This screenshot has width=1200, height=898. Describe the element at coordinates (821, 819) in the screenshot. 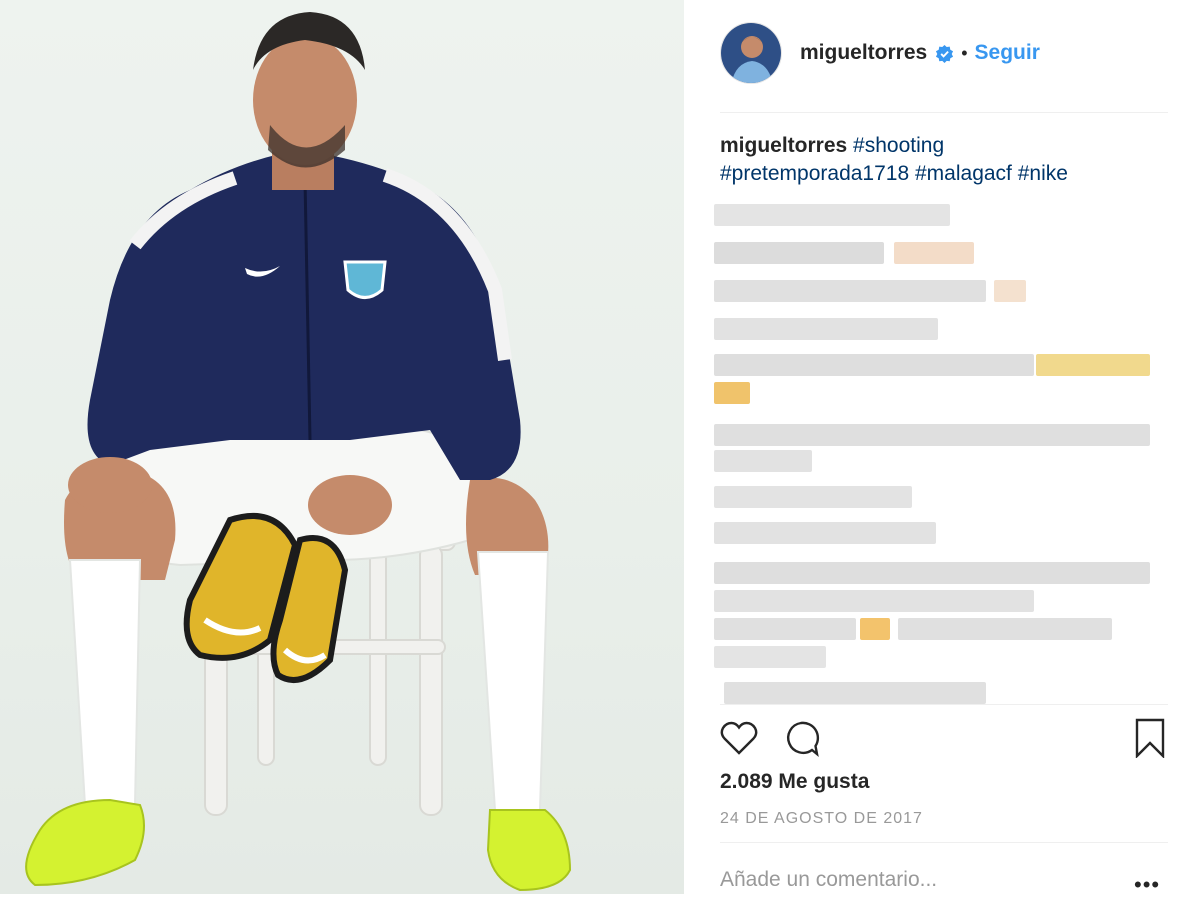

I see `post-date: 24 DE AGOSTO DE 2017` at that location.